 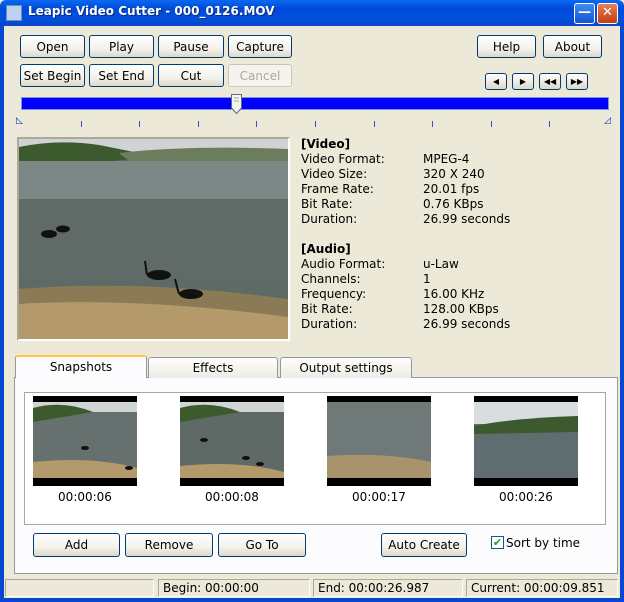 What do you see at coordinates (151, 11) in the screenshot?
I see `window-title: Leapic Video Cutter - 000_0126.MOV` at bounding box center [151, 11].